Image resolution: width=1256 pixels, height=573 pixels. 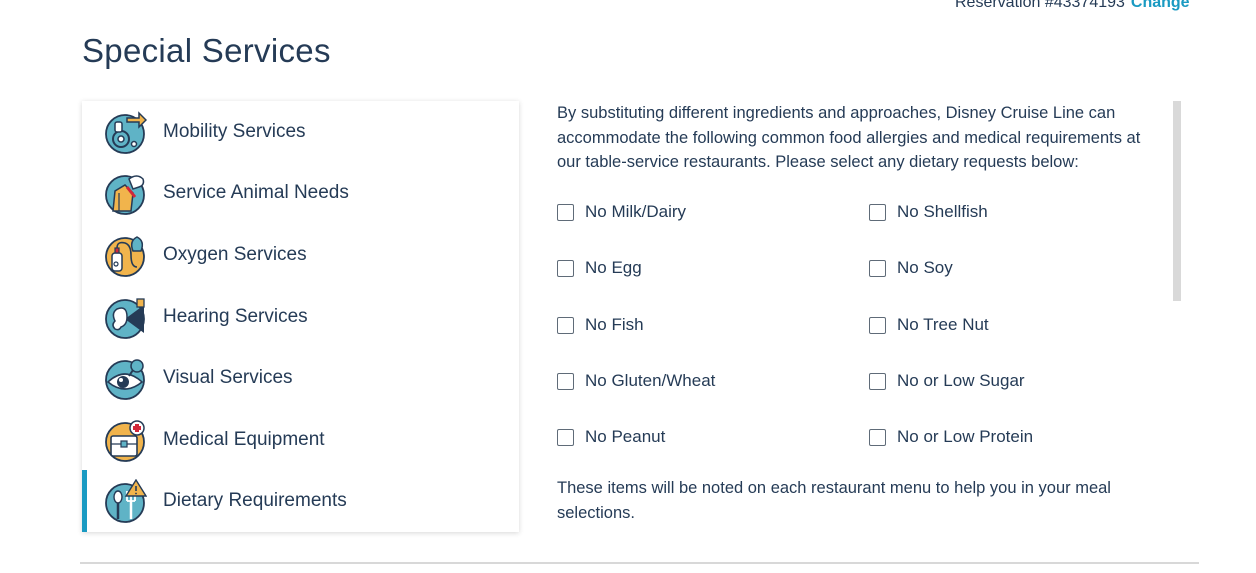 What do you see at coordinates (614, 324) in the screenshot?
I see `checkbox-label: No Fish` at bounding box center [614, 324].